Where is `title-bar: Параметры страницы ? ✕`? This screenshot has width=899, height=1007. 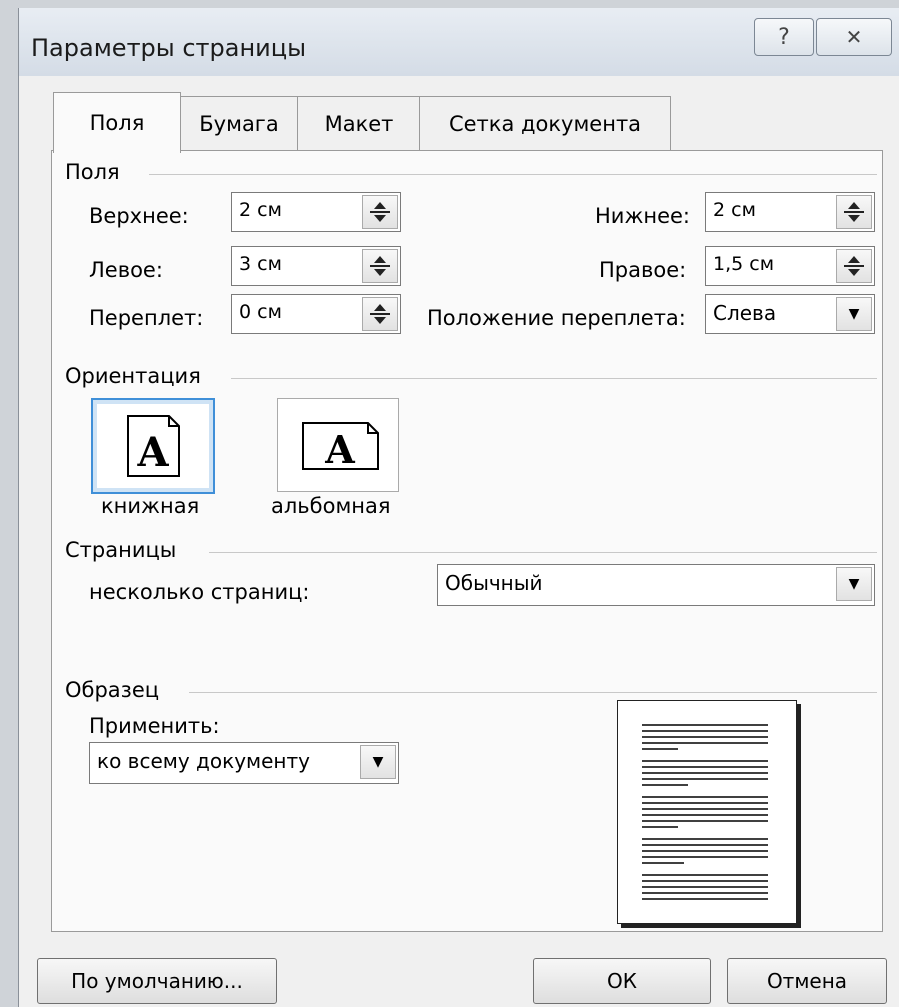
title-bar: Параметры страницы ? ✕ is located at coordinates (459, 42).